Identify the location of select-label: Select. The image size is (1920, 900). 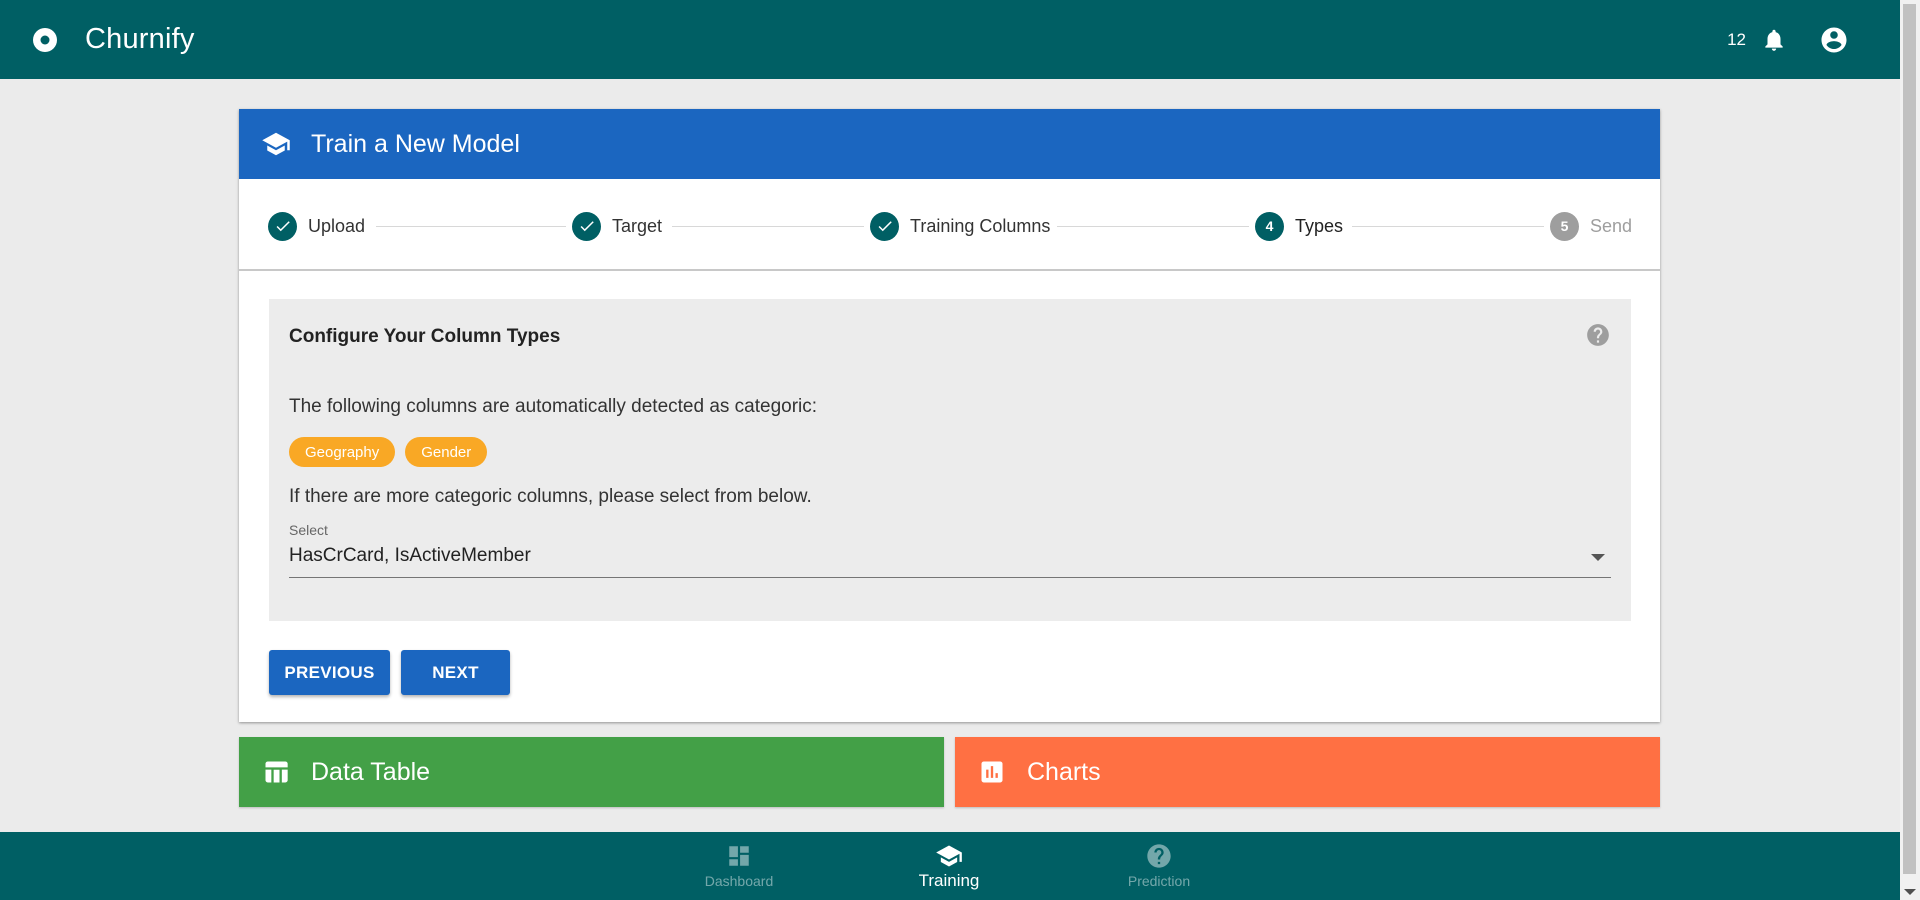
(308, 530).